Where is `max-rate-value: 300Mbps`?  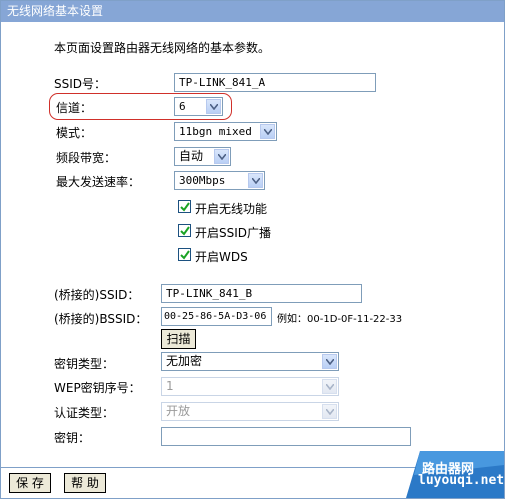 max-rate-value: 300Mbps is located at coordinates (202, 180).